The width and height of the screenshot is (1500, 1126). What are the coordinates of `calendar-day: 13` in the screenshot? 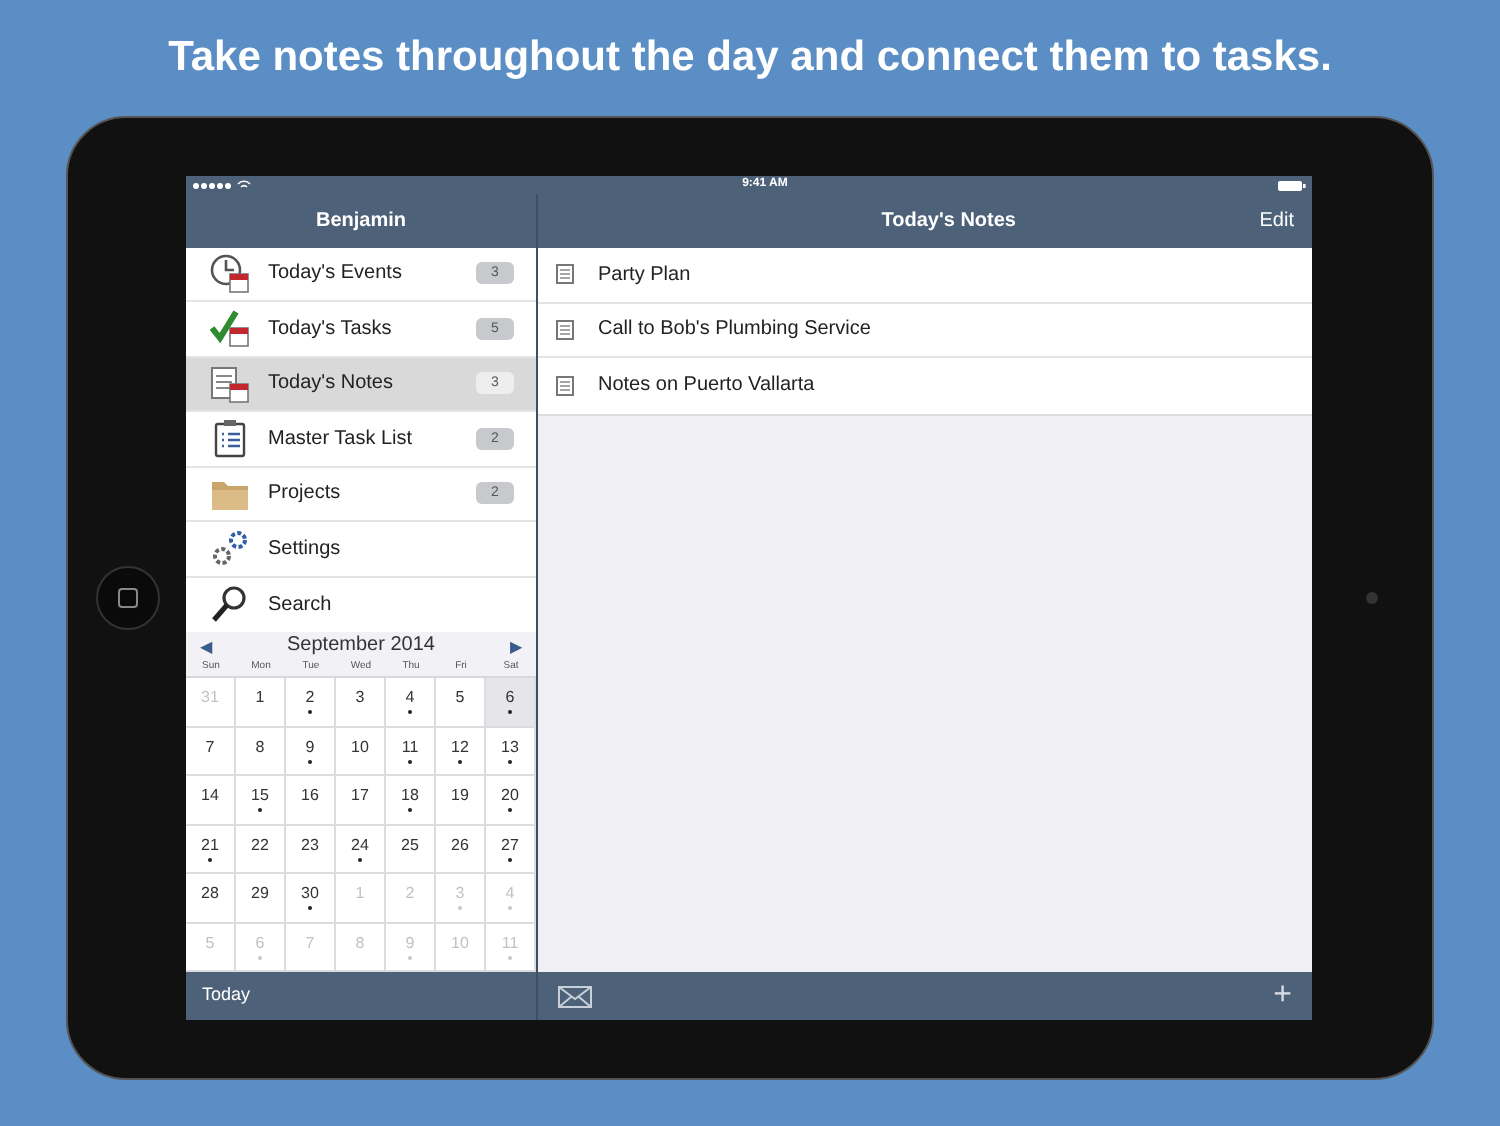 It's located at (511, 752).